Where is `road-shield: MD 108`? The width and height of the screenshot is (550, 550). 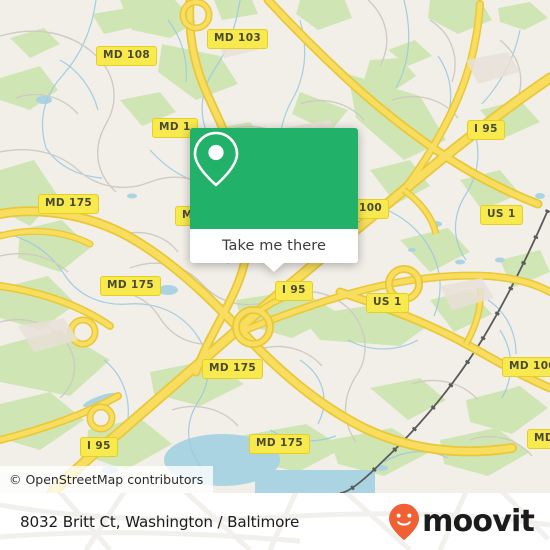 road-shield: MD 108 is located at coordinates (127, 56).